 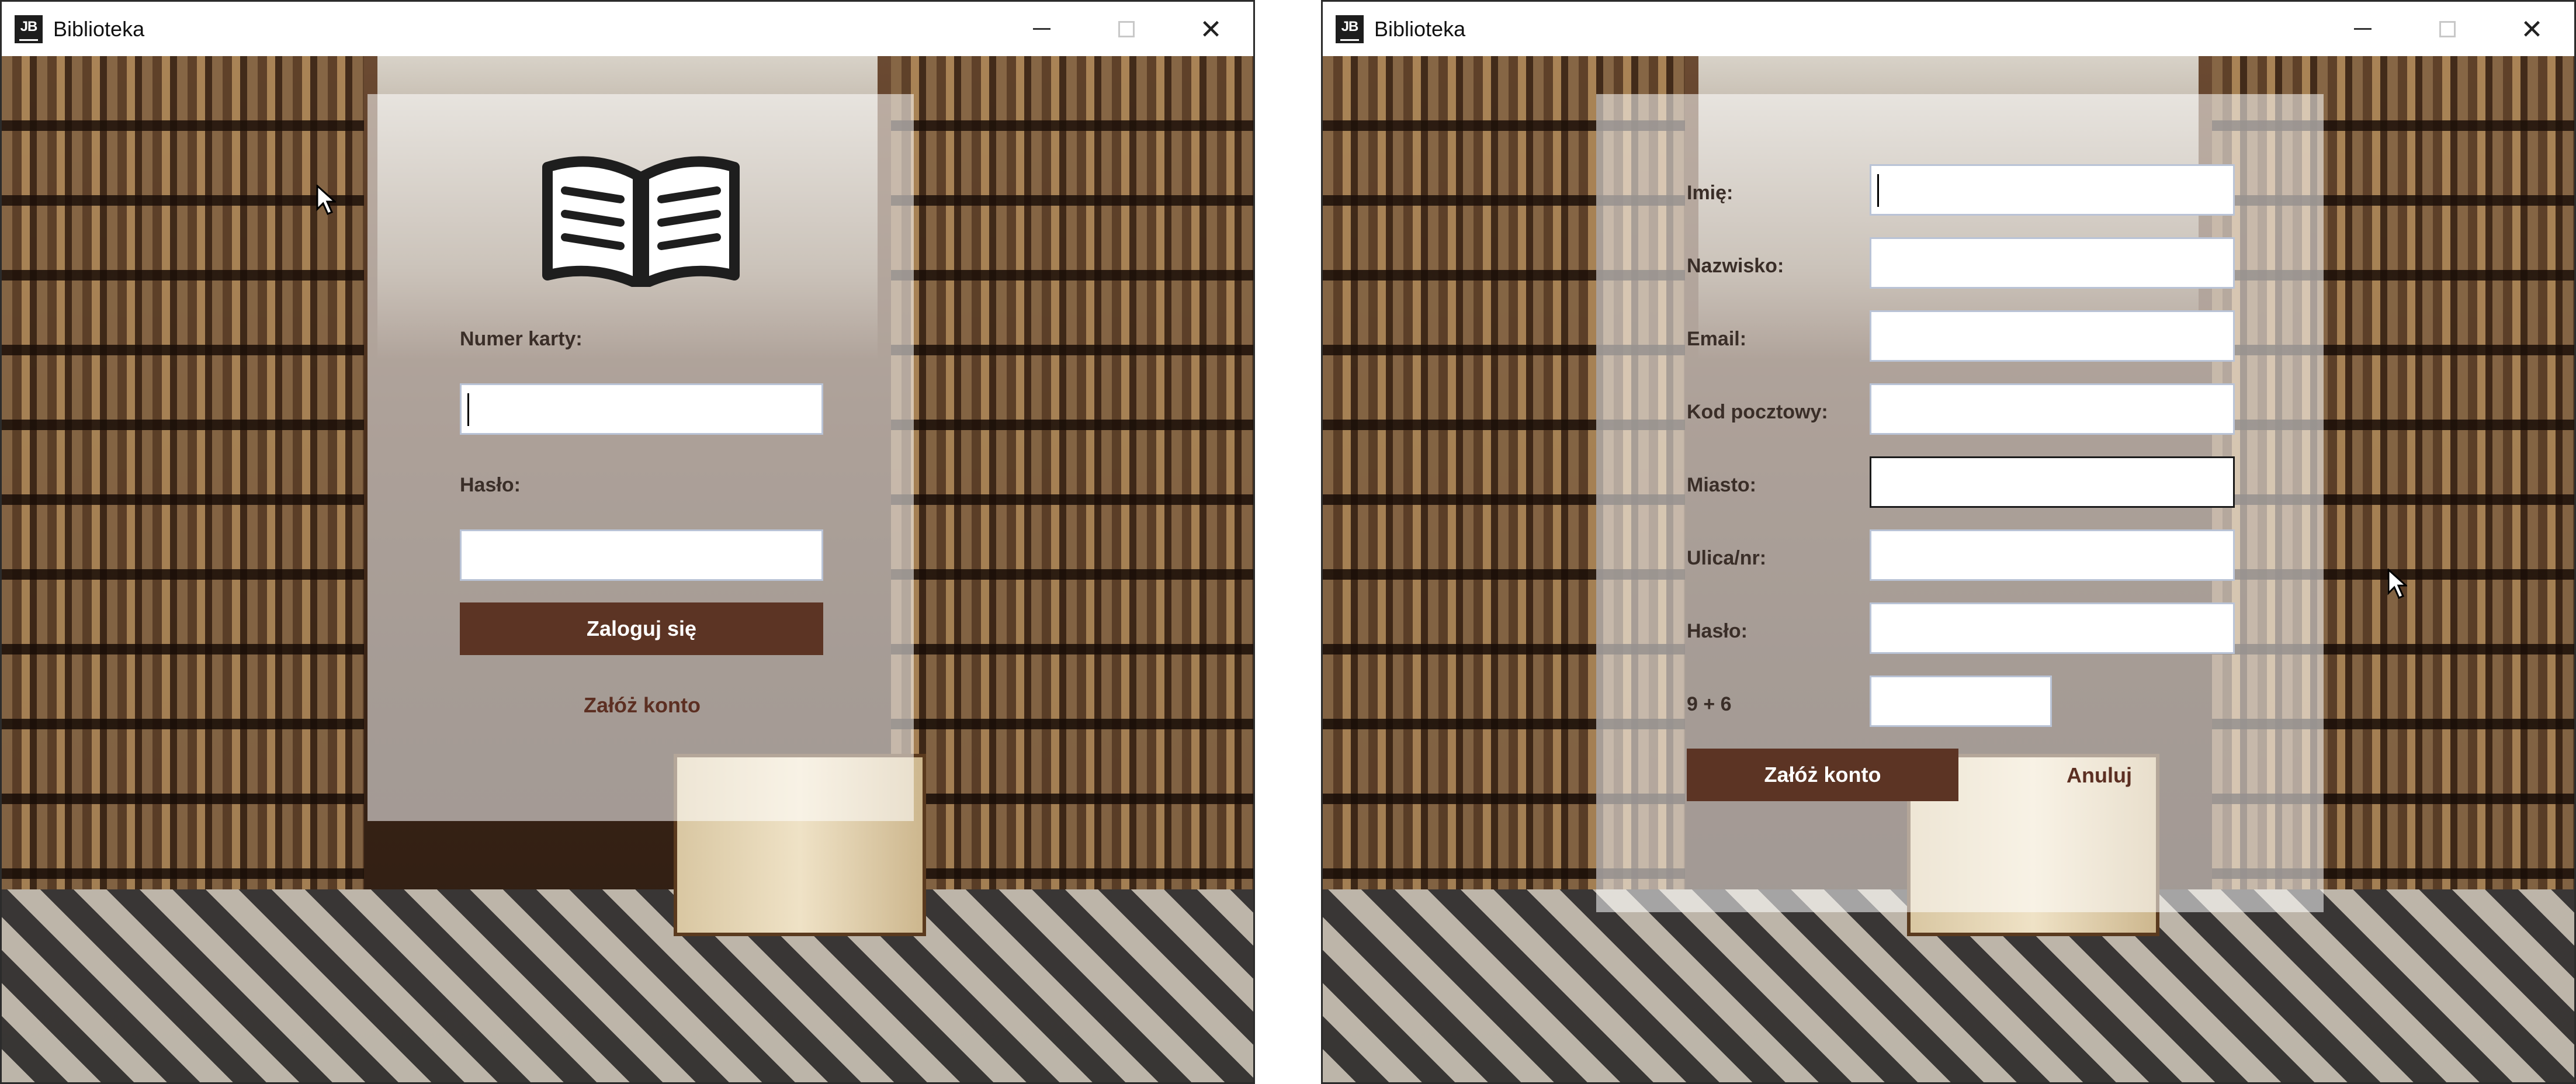 What do you see at coordinates (627, 985) in the screenshot?
I see `background-floor` at bounding box center [627, 985].